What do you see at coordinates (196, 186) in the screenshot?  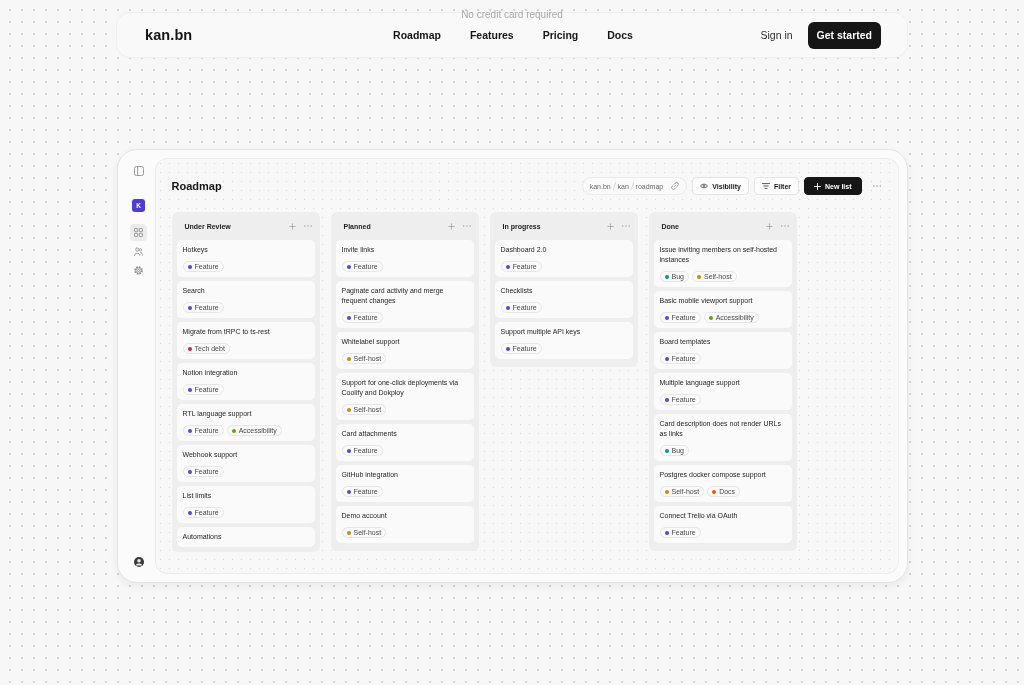 I see `board-title: Roadmap` at bounding box center [196, 186].